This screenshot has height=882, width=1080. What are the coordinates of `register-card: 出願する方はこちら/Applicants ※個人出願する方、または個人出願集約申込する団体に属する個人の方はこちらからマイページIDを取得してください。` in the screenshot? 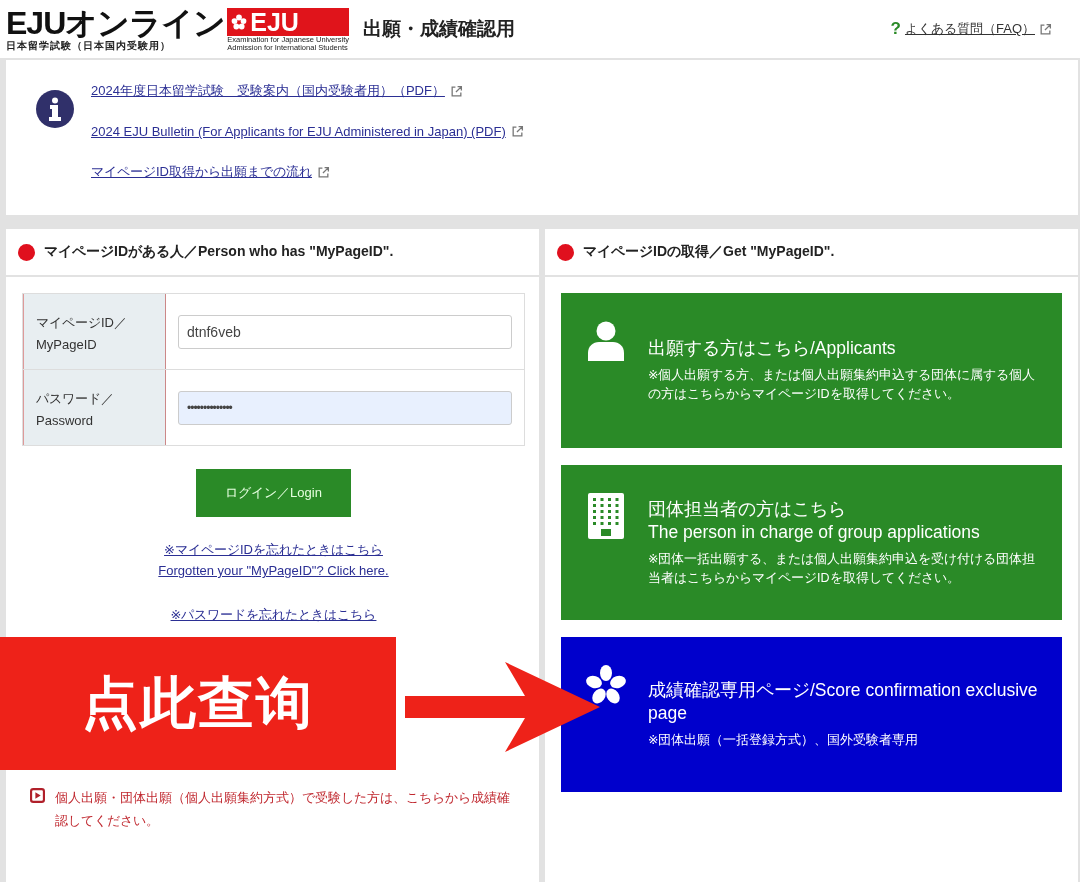 It's located at (811, 370).